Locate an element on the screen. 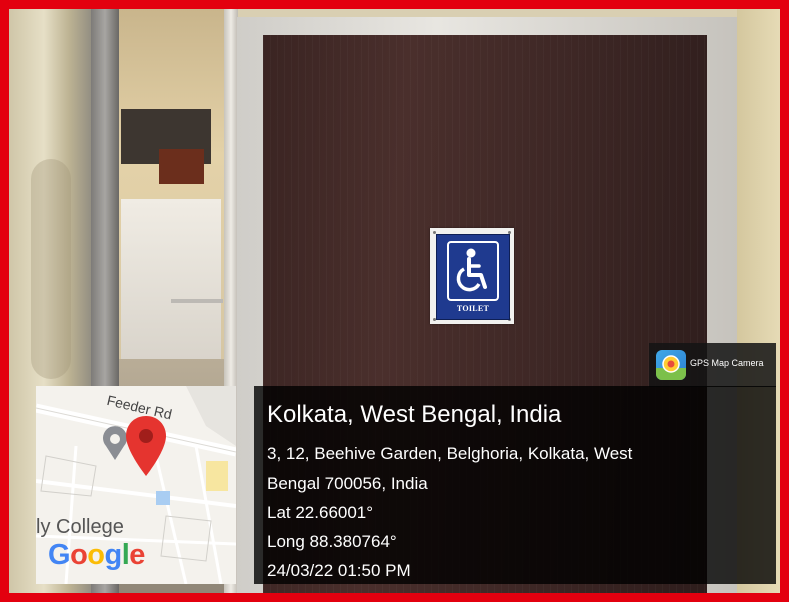  sign-label: TOILET is located at coordinates (473, 308).